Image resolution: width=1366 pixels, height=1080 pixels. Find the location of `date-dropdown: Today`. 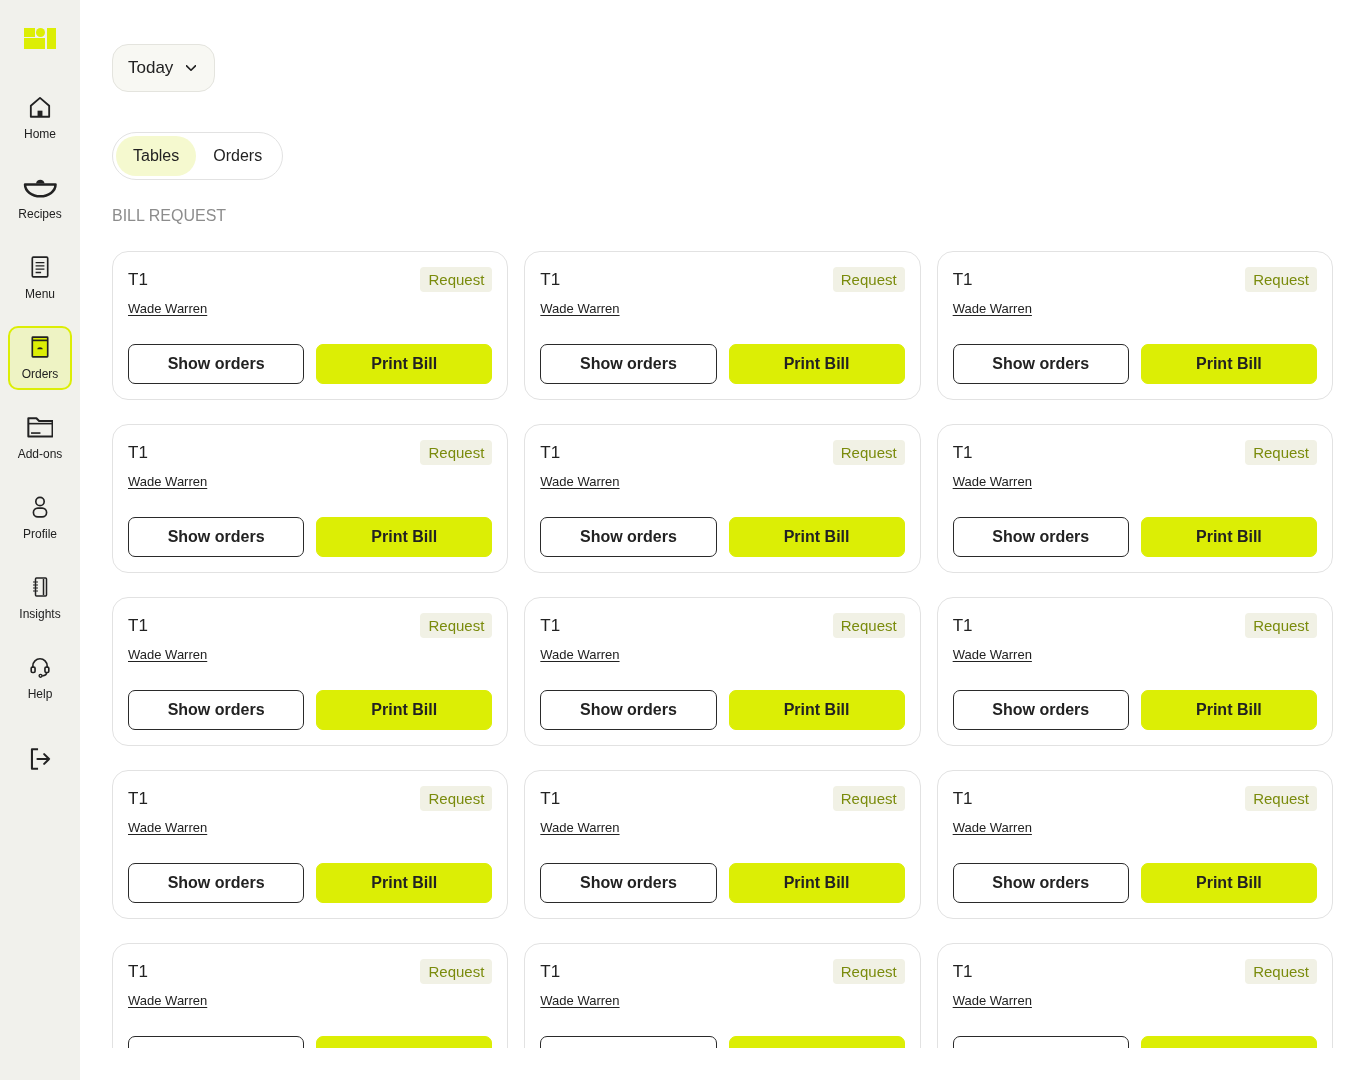

date-dropdown: Today is located at coordinates (164, 68).